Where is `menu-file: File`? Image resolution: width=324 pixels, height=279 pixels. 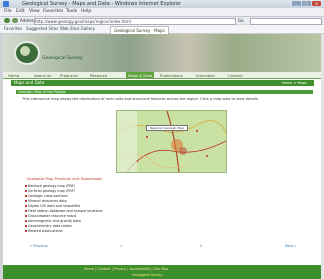 menu-file: File is located at coordinates (8, 11).